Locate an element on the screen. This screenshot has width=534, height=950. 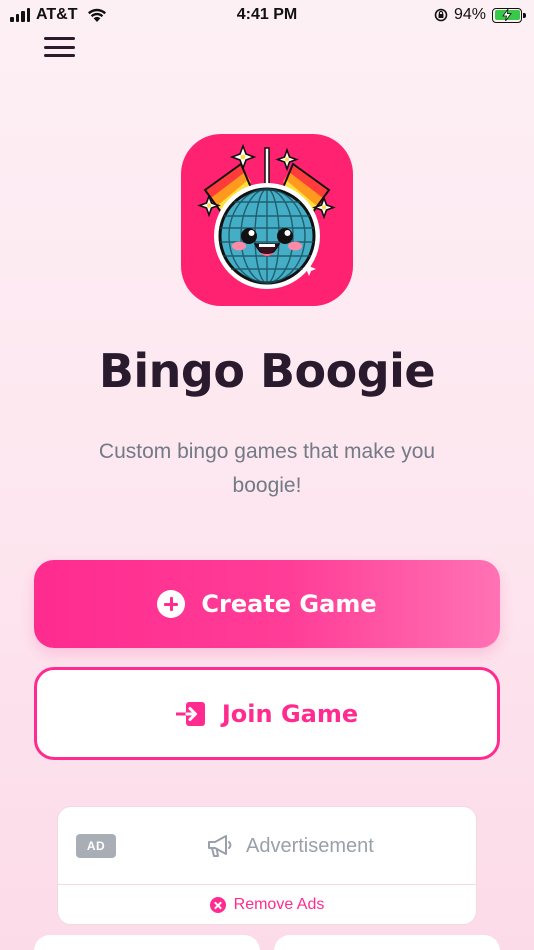
ad-banner: AD Advertisement Remove Ads is located at coordinates (267, 865).